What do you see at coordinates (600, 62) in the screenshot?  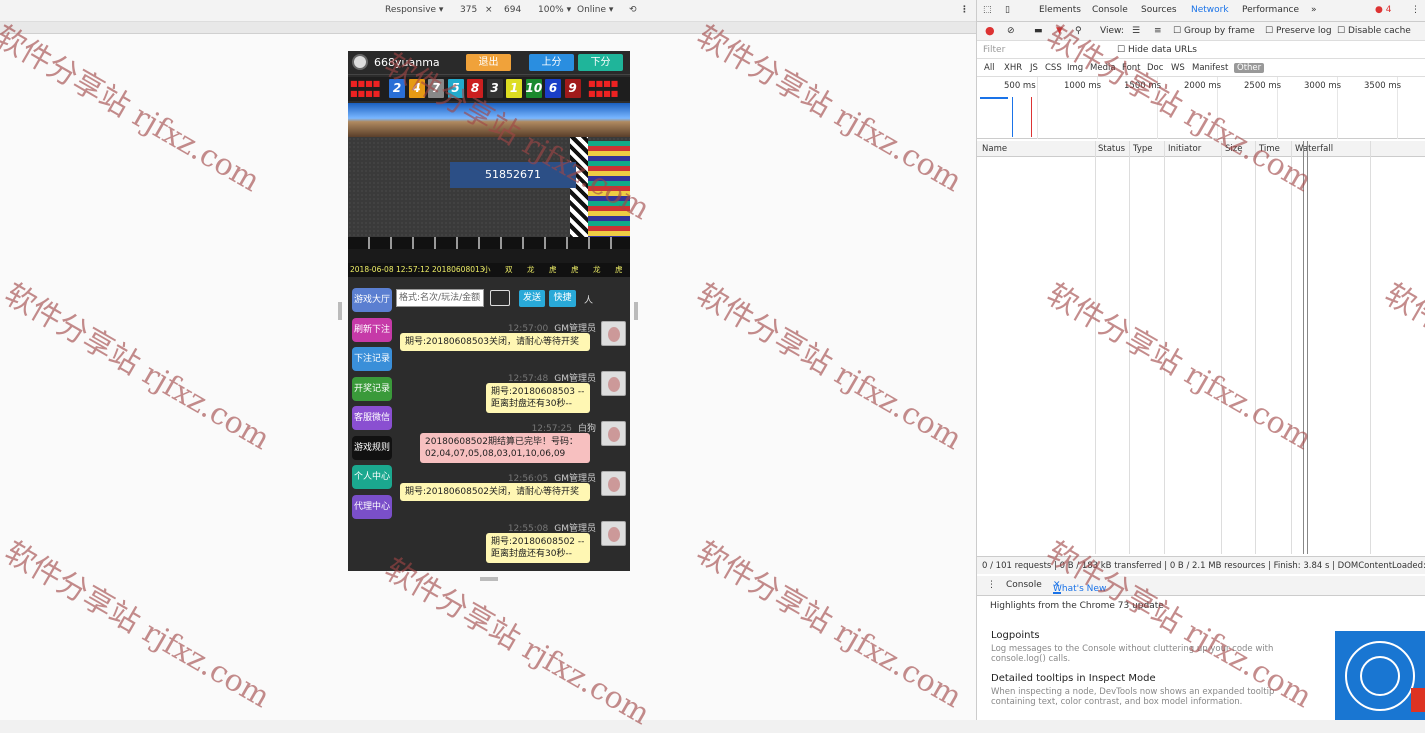 I see `withdraw-button: 下分` at bounding box center [600, 62].